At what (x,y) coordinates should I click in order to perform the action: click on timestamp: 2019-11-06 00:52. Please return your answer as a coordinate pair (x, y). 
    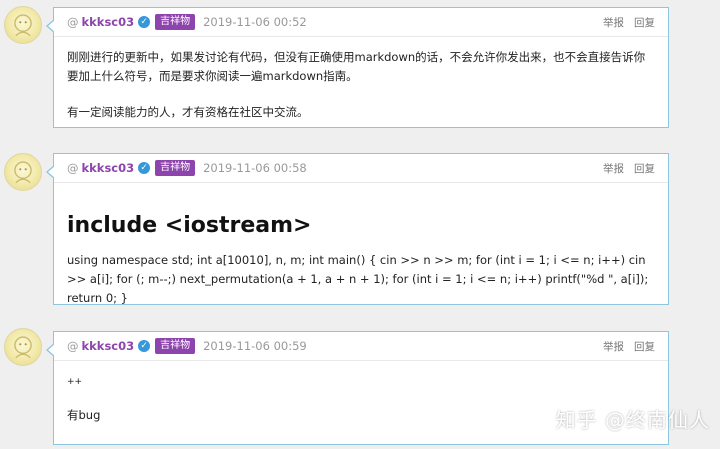
    Looking at the image, I should click on (255, 22).